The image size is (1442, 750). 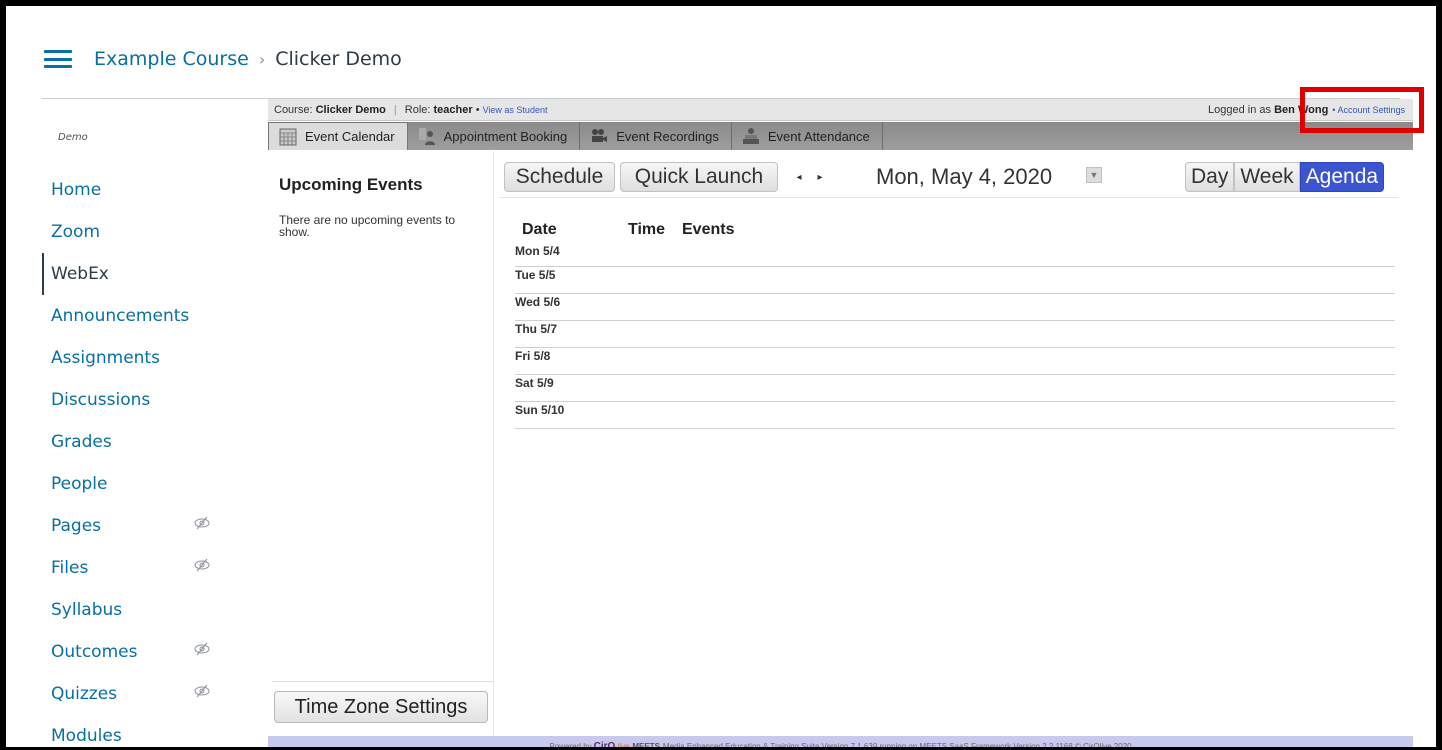 I want to click on quick-launch-button: Quick Launch, so click(x=699, y=177).